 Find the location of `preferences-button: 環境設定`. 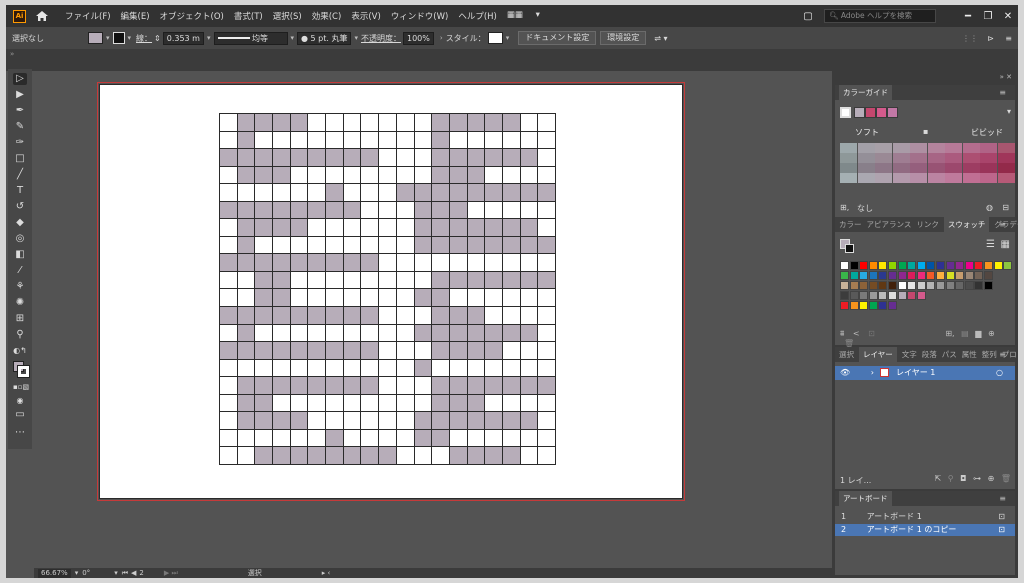

preferences-button: 環境設定 is located at coordinates (623, 38).